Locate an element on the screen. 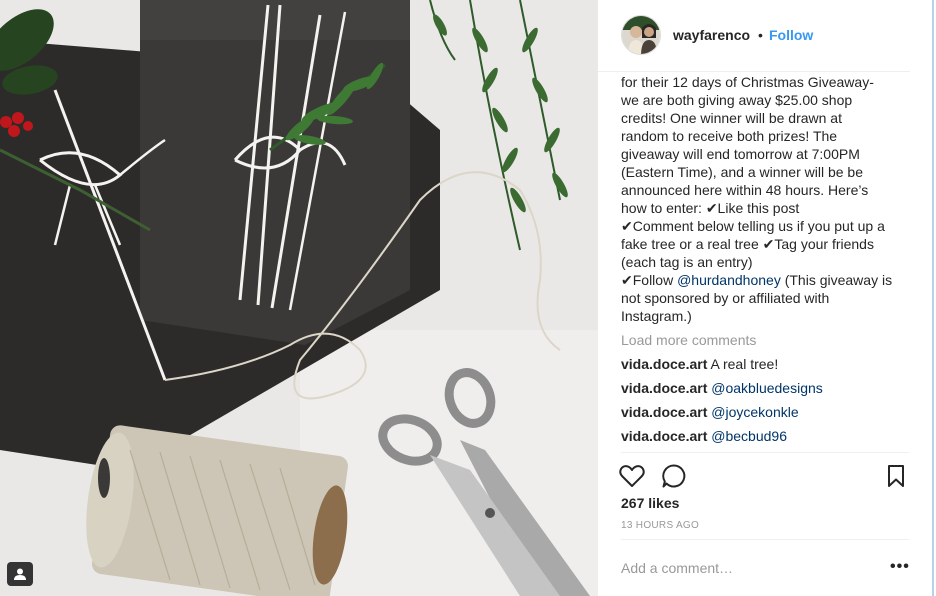  comment-button is located at coordinates (674, 476).